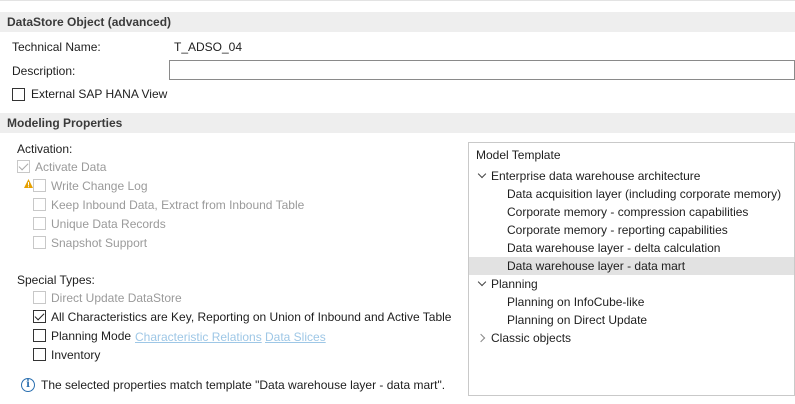 This screenshot has width=795, height=404. Describe the element at coordinates (91, 336) in the screenshot. I see `planning-mode-label: Planning Mode` at that location.